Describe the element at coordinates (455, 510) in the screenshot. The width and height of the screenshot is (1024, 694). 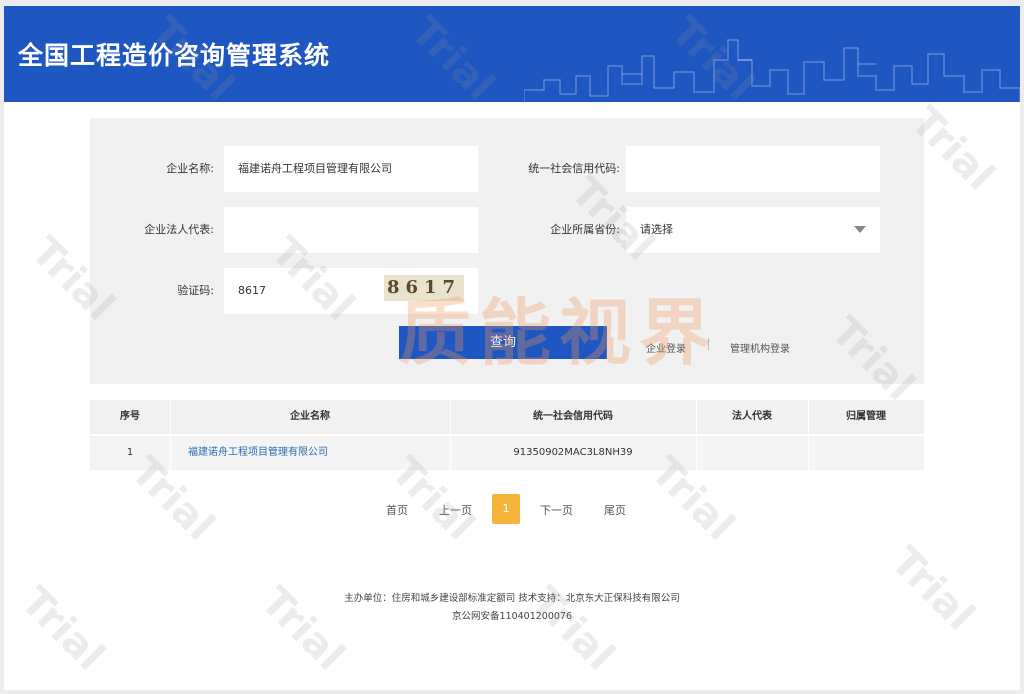
I see `prev-page-link: 上一页` at that location.